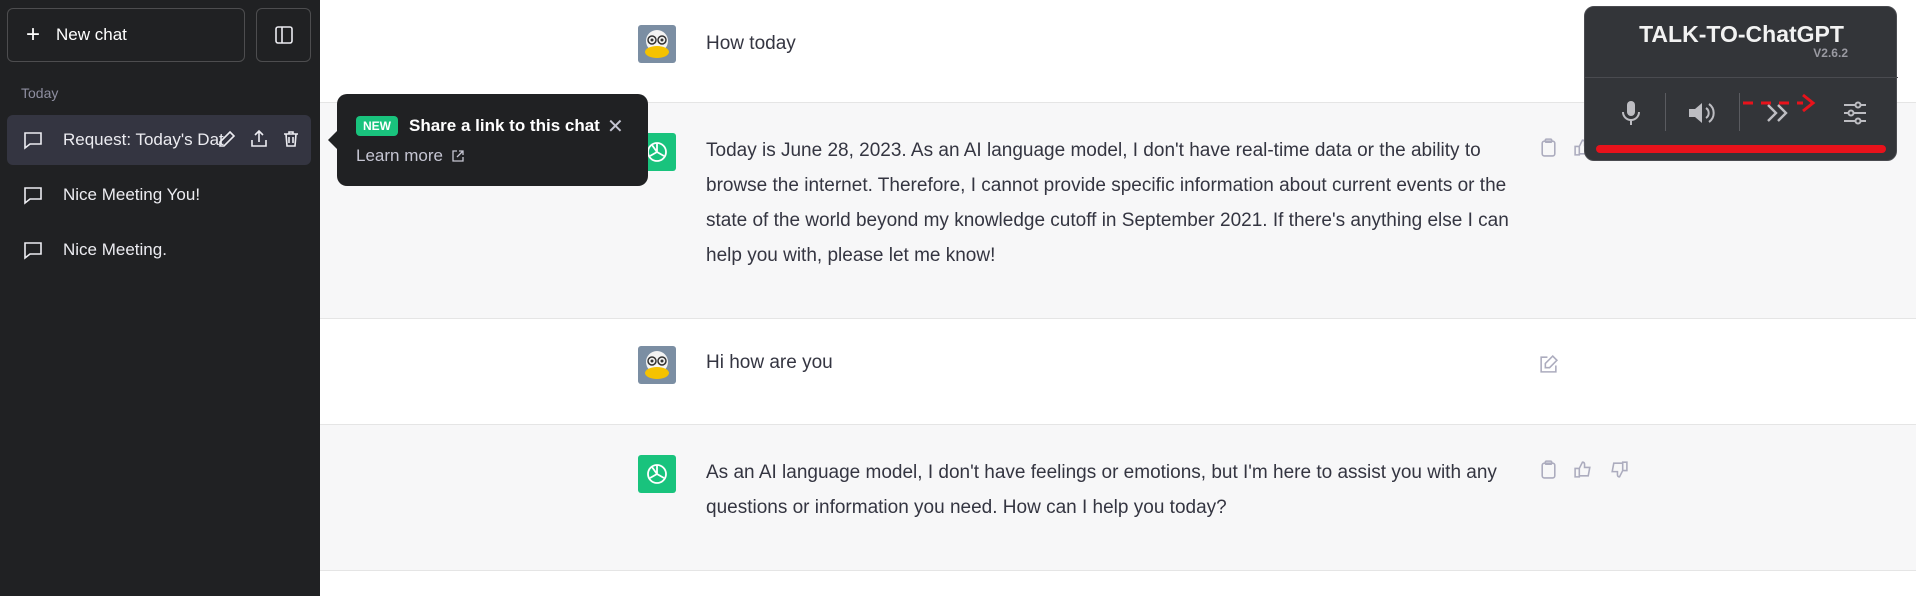  Describe the element at coordinates (1779, 103) in the screenshot. I see `red-dashed-arrow-annotation` at that location.